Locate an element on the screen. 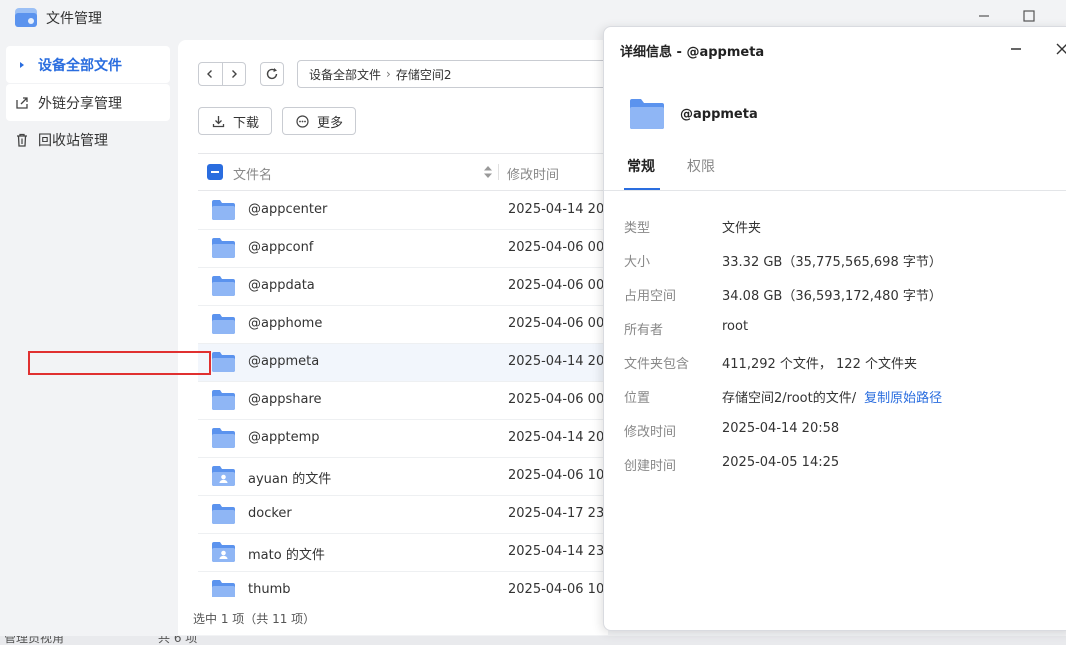 This screenshot has height=645, width=1066. column-divider is located at coordinates (498, 172).